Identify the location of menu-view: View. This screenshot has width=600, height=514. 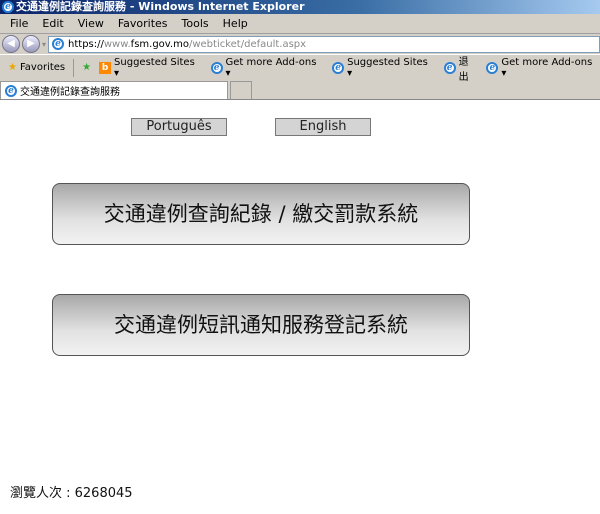
(91, 23).